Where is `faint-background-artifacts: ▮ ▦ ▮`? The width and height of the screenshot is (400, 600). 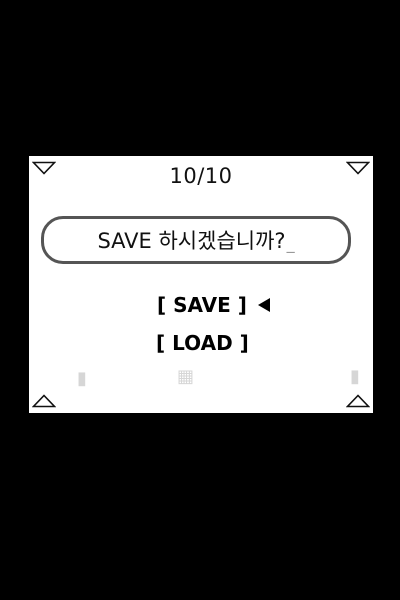
faint-background-artifacts: ▮ ▦ ▮ is located at coordinates (201, 378).